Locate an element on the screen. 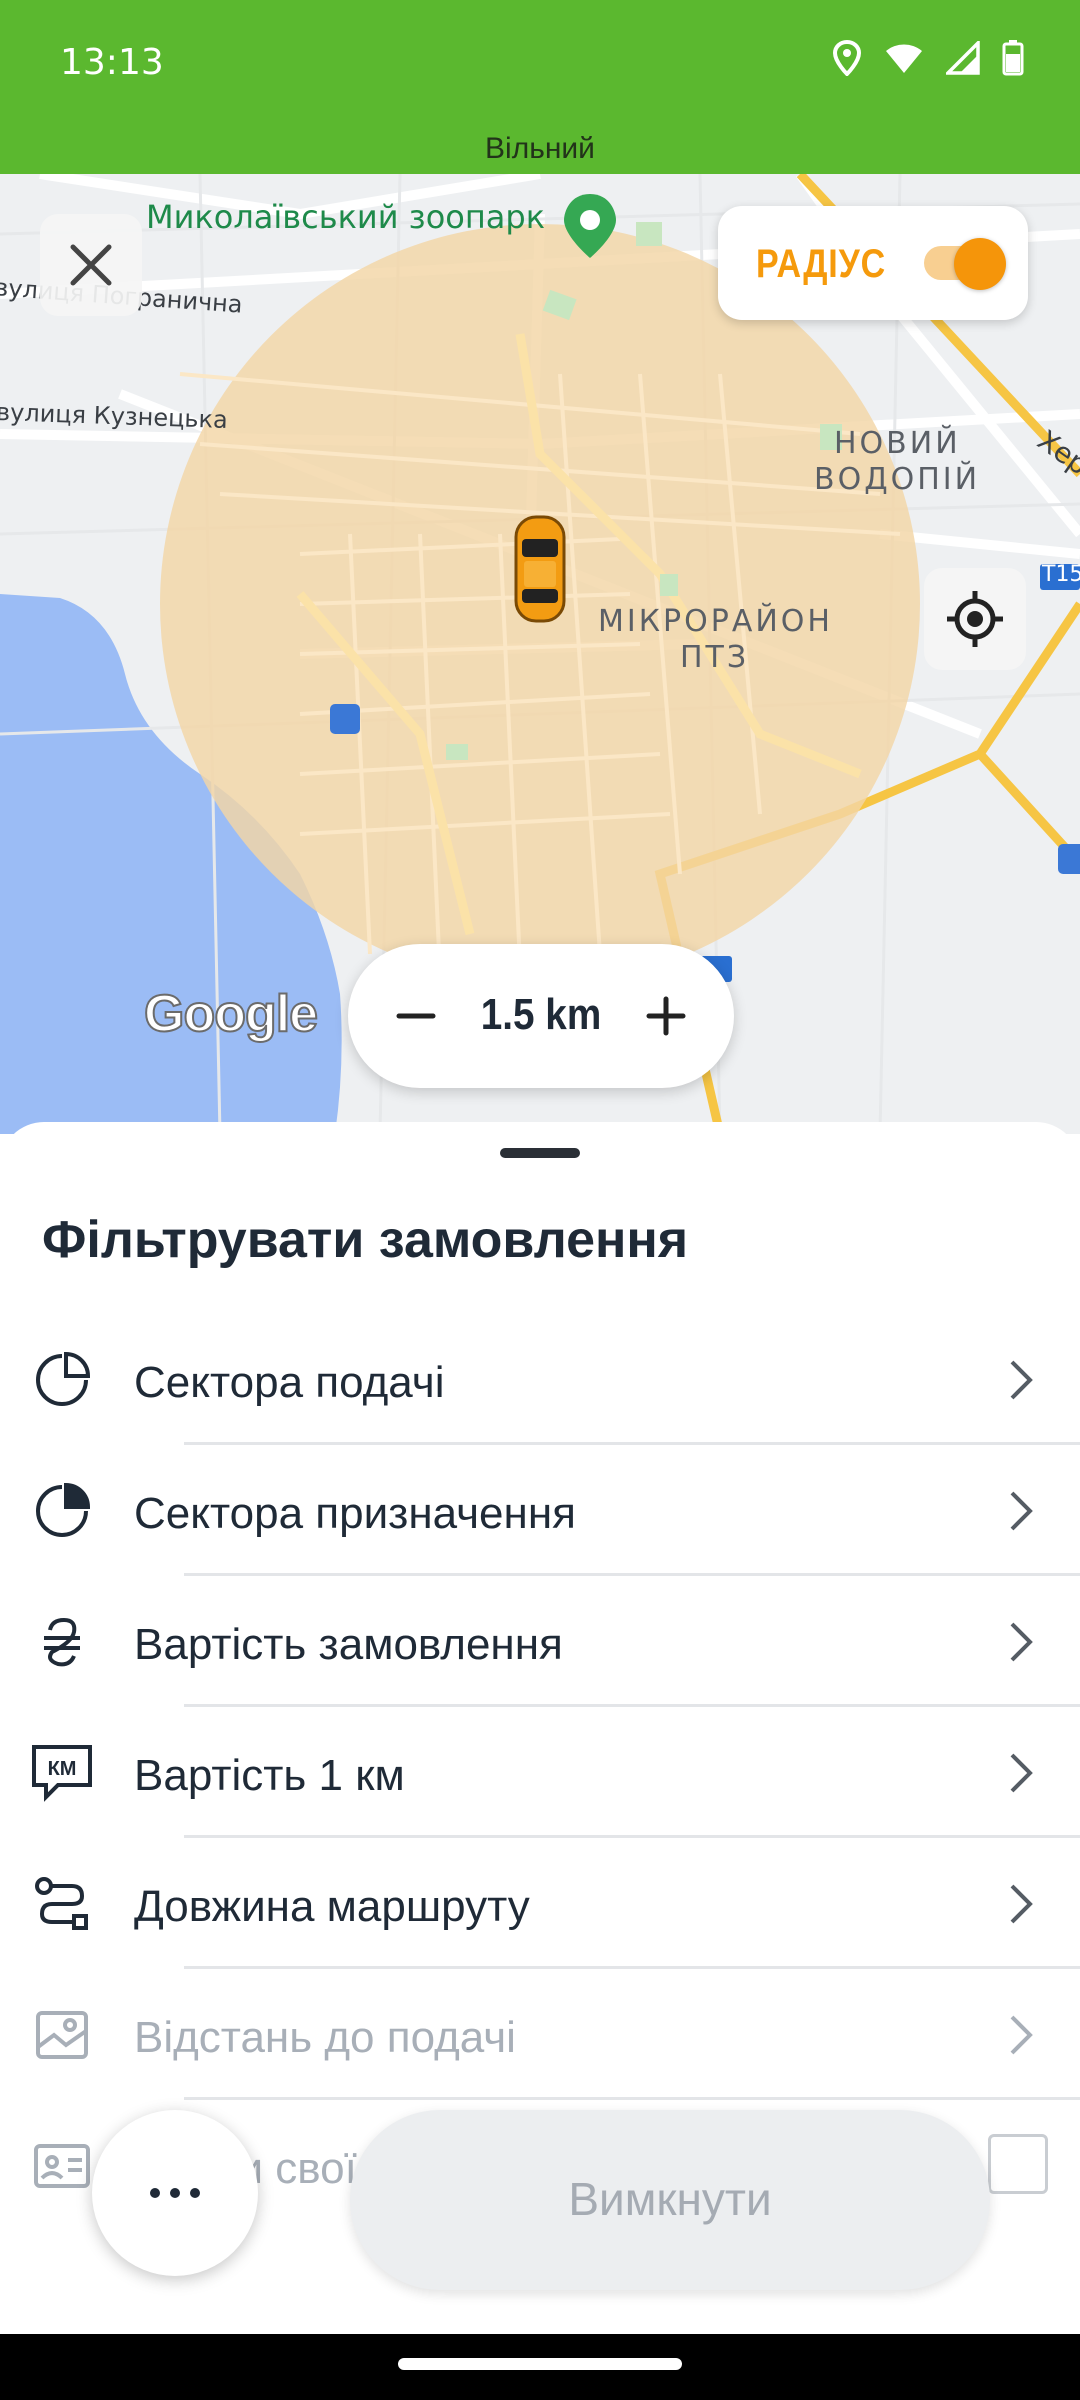  filter-pickup-distance: Відстань до подачі is located at coordinates (540, 2034).